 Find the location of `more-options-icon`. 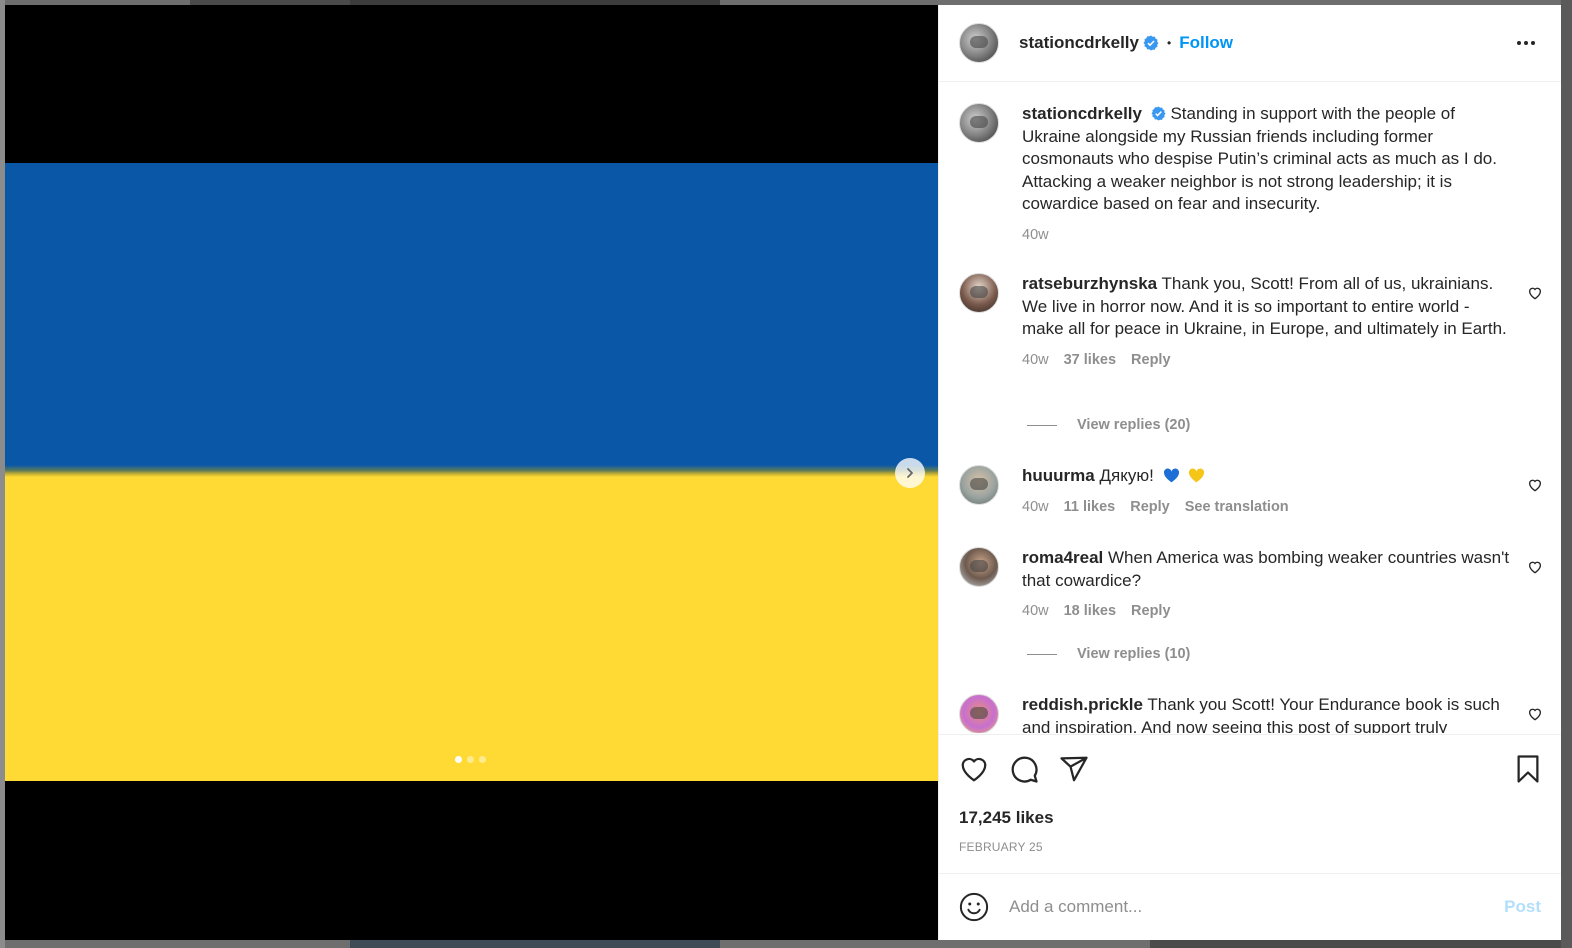

more-options-icon is located at coordinates (1526, 43).